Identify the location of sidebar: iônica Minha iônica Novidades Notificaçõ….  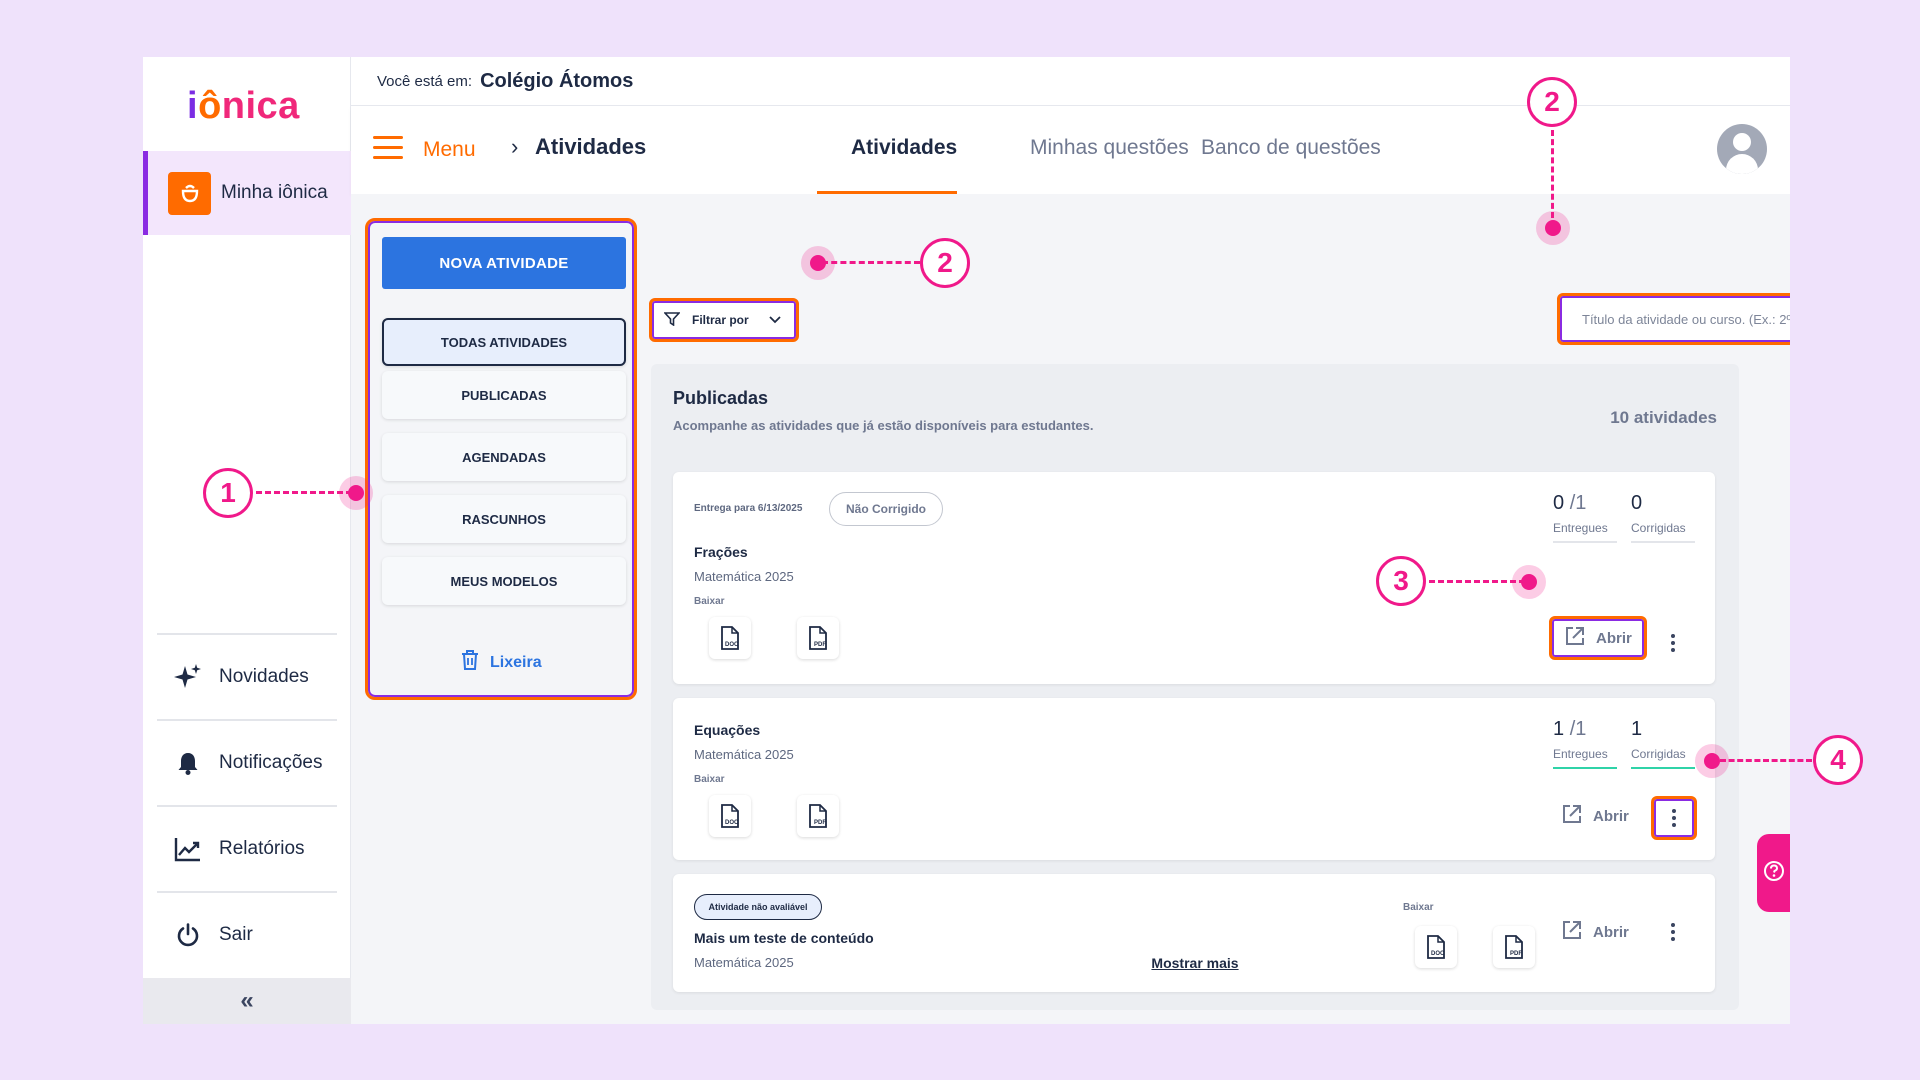
(247, 540).